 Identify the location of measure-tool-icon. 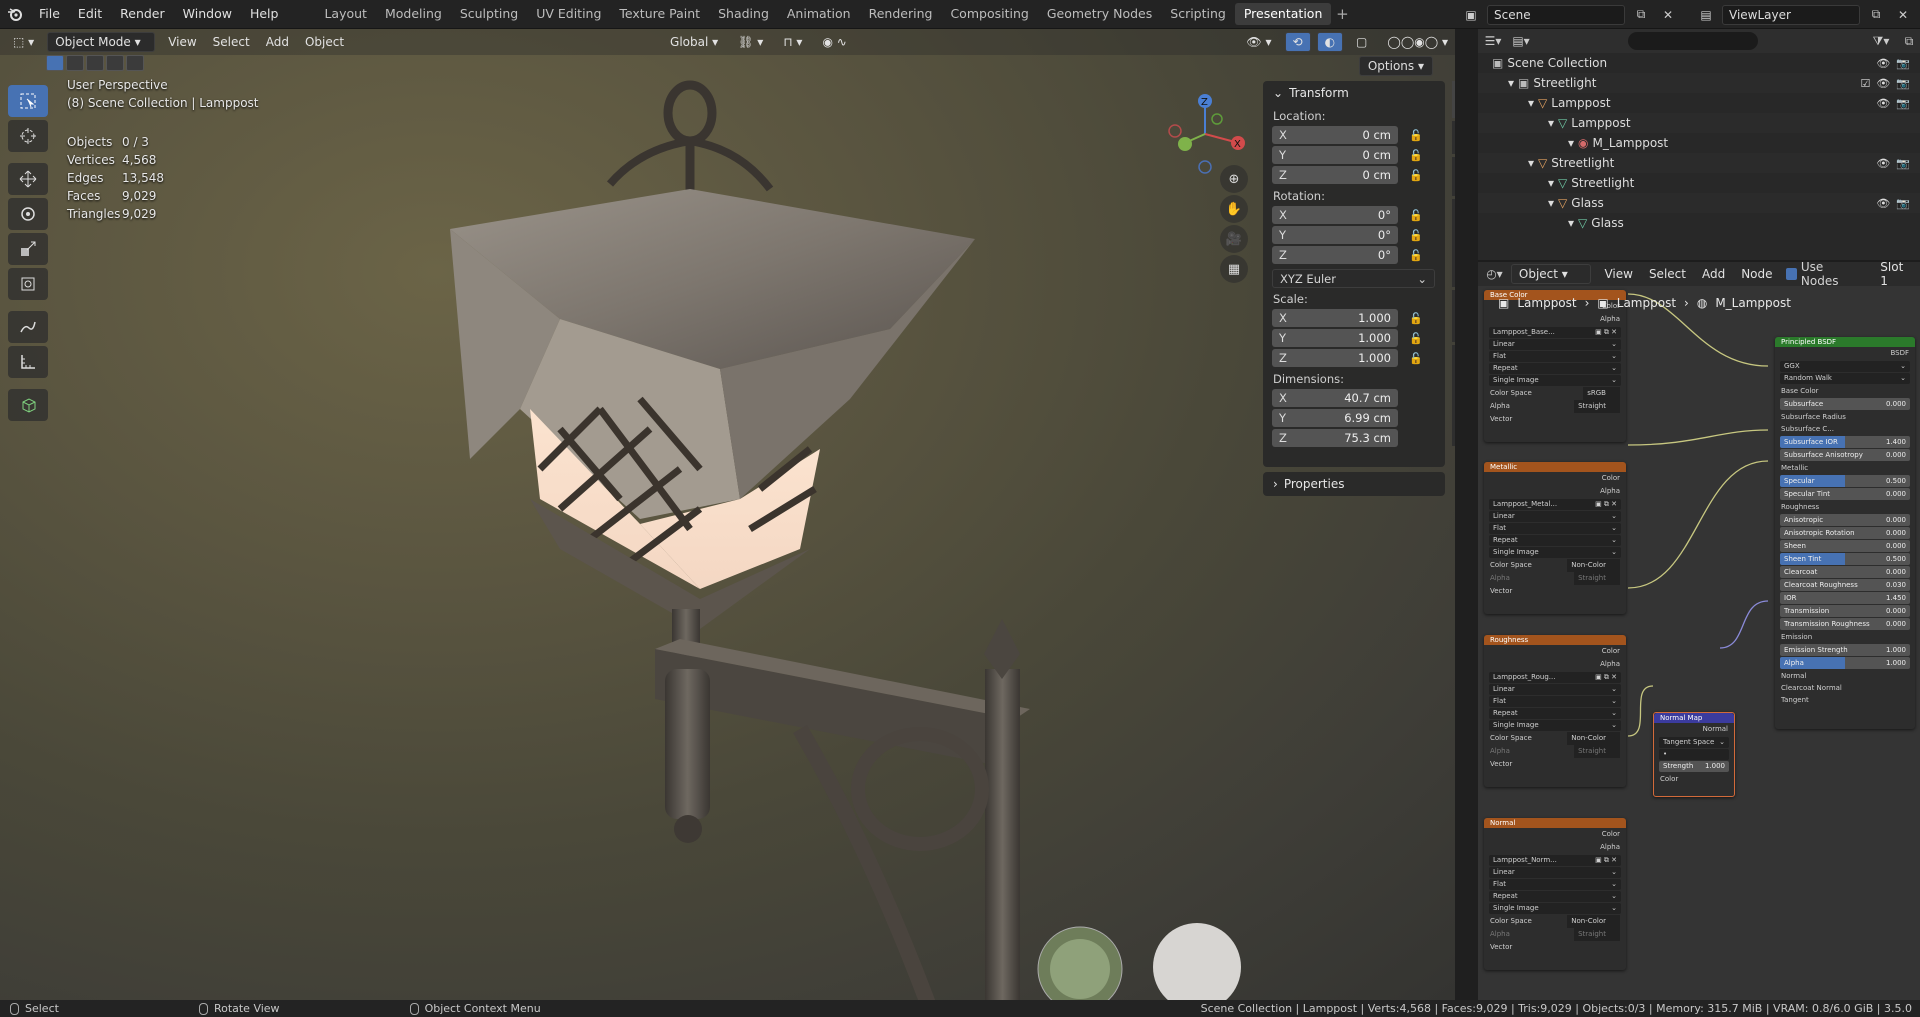
(28, 362).